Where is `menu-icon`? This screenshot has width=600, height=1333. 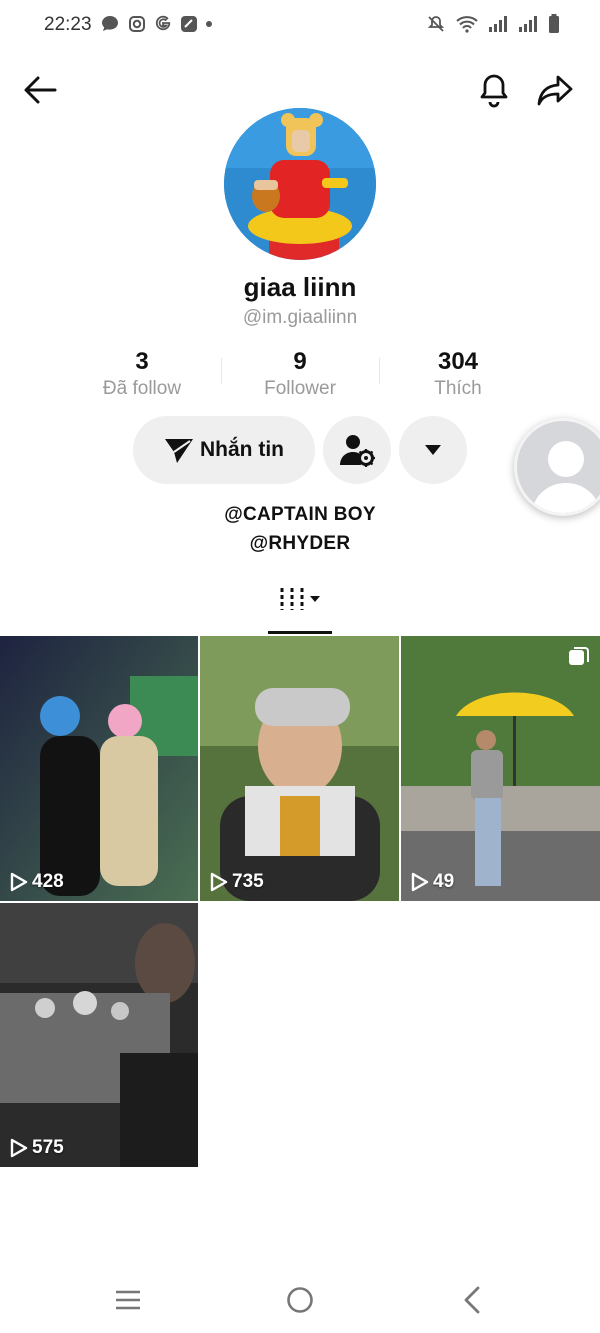
menu-icon is located at coordinates (128, 1300).